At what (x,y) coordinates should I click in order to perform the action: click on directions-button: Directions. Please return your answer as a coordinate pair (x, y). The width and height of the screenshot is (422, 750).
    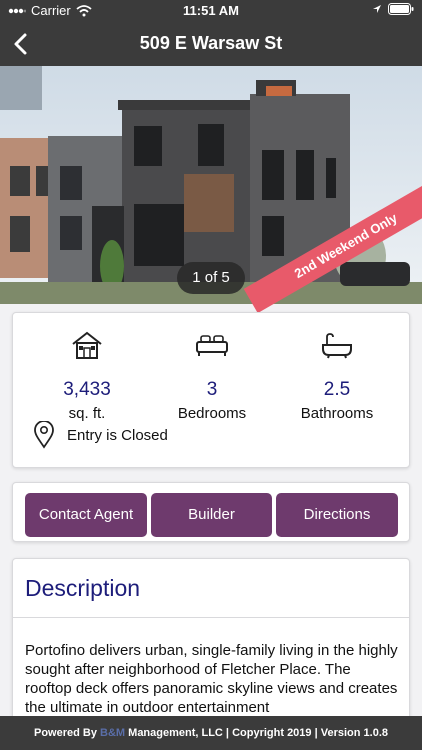
    Looking at the image, I should click on (337, 515).